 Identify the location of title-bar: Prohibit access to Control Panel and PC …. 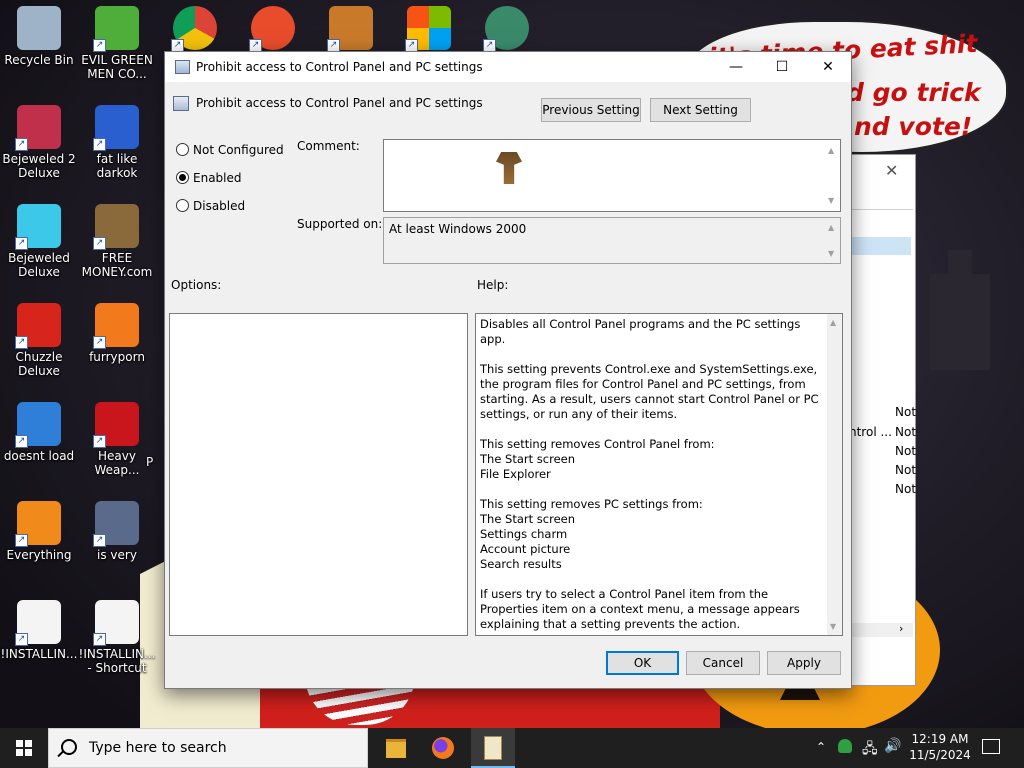
(508, 67).